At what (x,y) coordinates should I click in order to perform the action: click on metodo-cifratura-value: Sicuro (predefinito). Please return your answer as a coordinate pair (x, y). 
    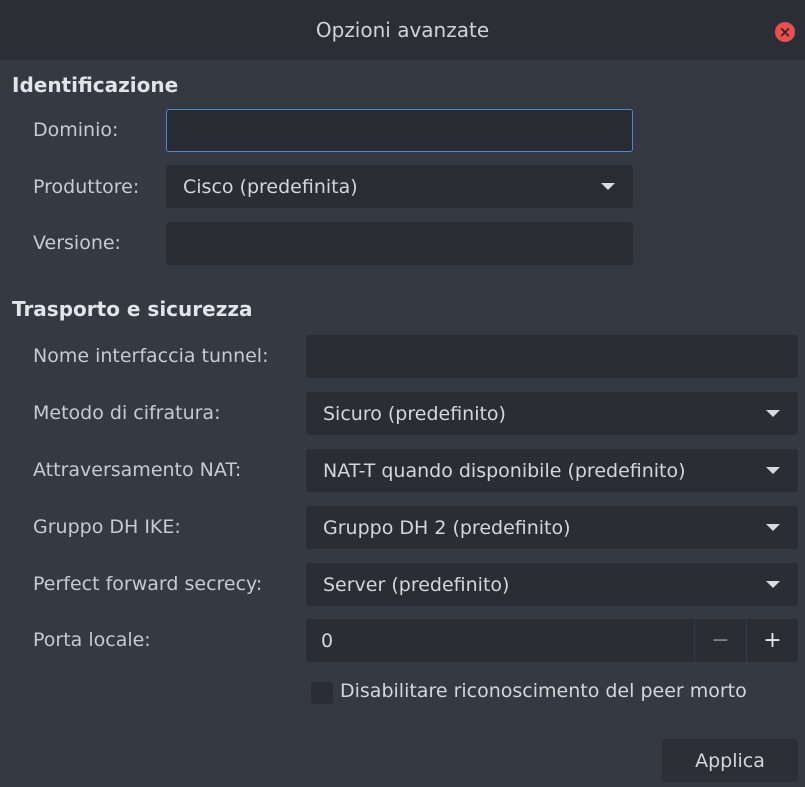
    Looking at the image, I should click on (414, 413).